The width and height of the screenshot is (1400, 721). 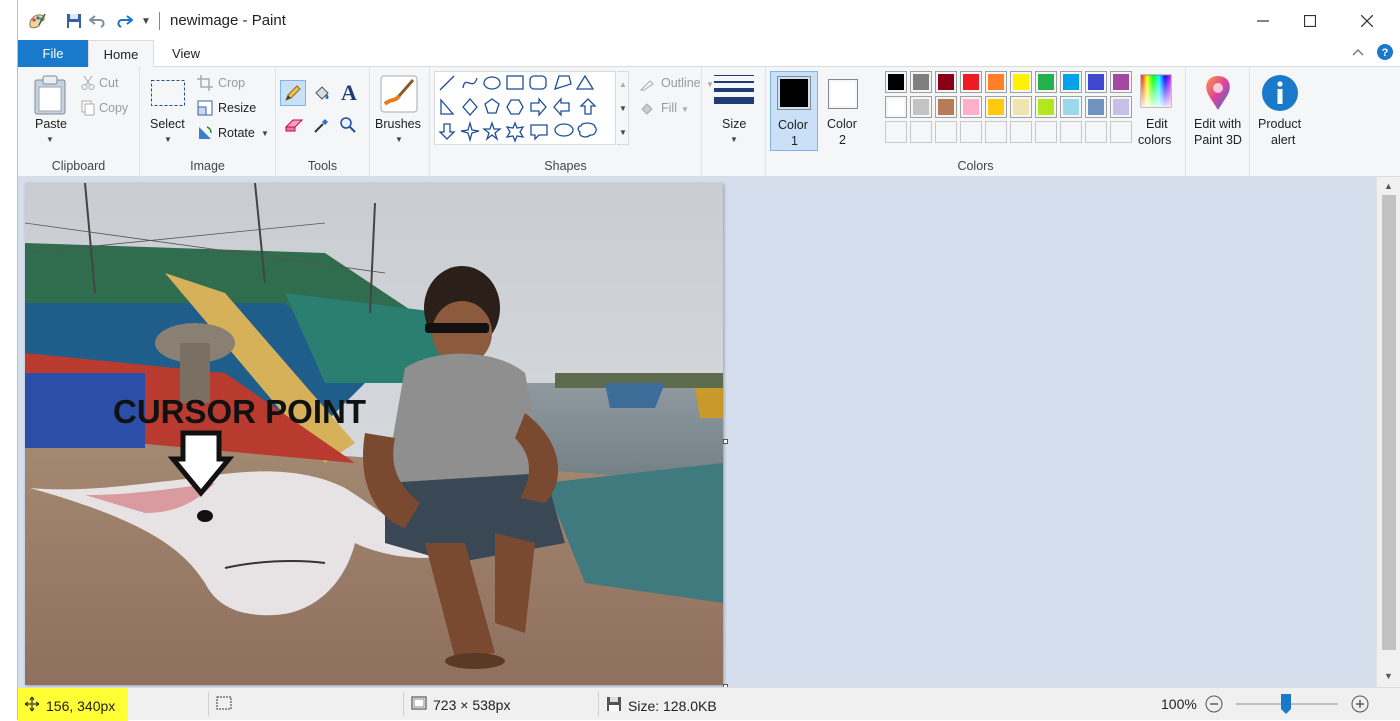 What do you see at coordinates (167, 124) in the screenshot?
I see `select-button: Select` at bounding box center [167, 124].